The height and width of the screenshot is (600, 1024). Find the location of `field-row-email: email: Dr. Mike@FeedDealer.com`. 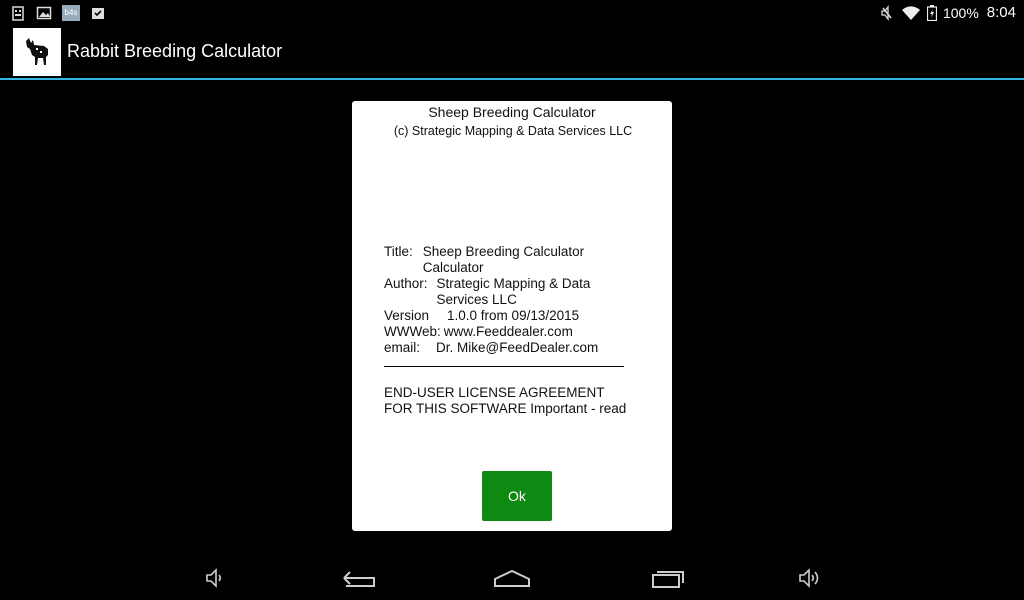

field-row-email: email: Dr. Mike@FeedDealer.com is located at coordinates (506, 348).